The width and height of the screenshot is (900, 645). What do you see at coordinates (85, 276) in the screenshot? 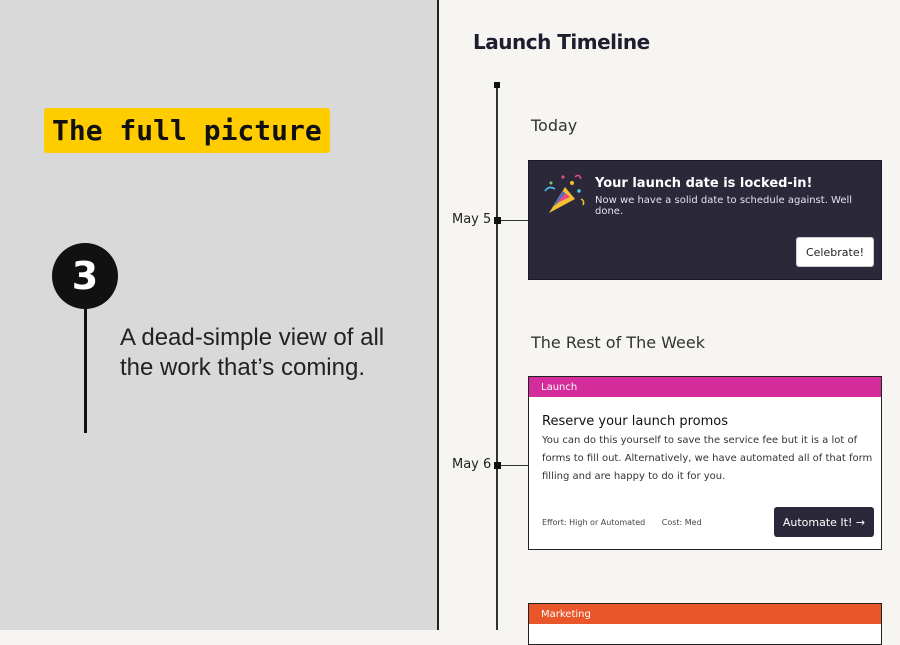
I see `step-number-badge: 3` at bounding box center [85, 276].